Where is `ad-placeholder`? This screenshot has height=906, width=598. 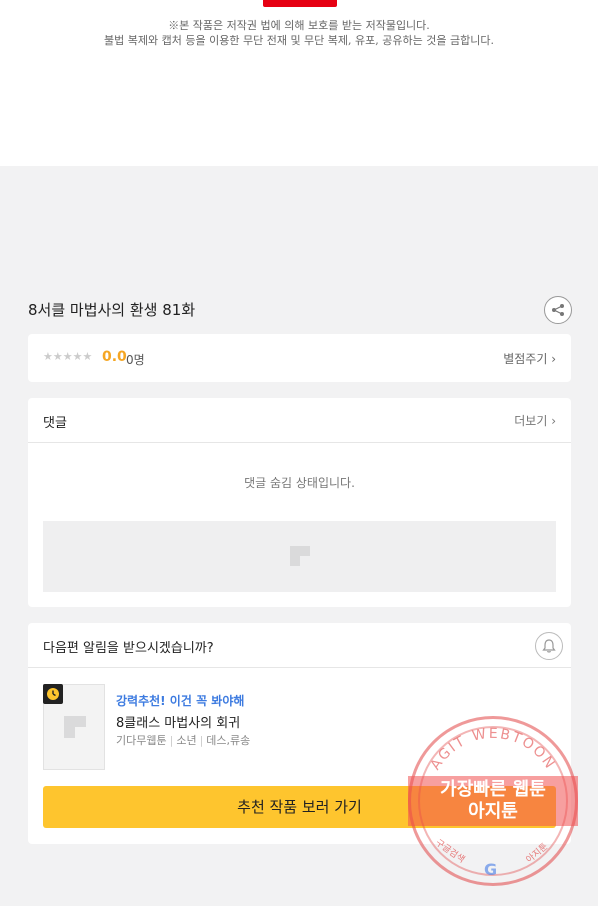
ad-placeholder is located at coordinates (299, 556).